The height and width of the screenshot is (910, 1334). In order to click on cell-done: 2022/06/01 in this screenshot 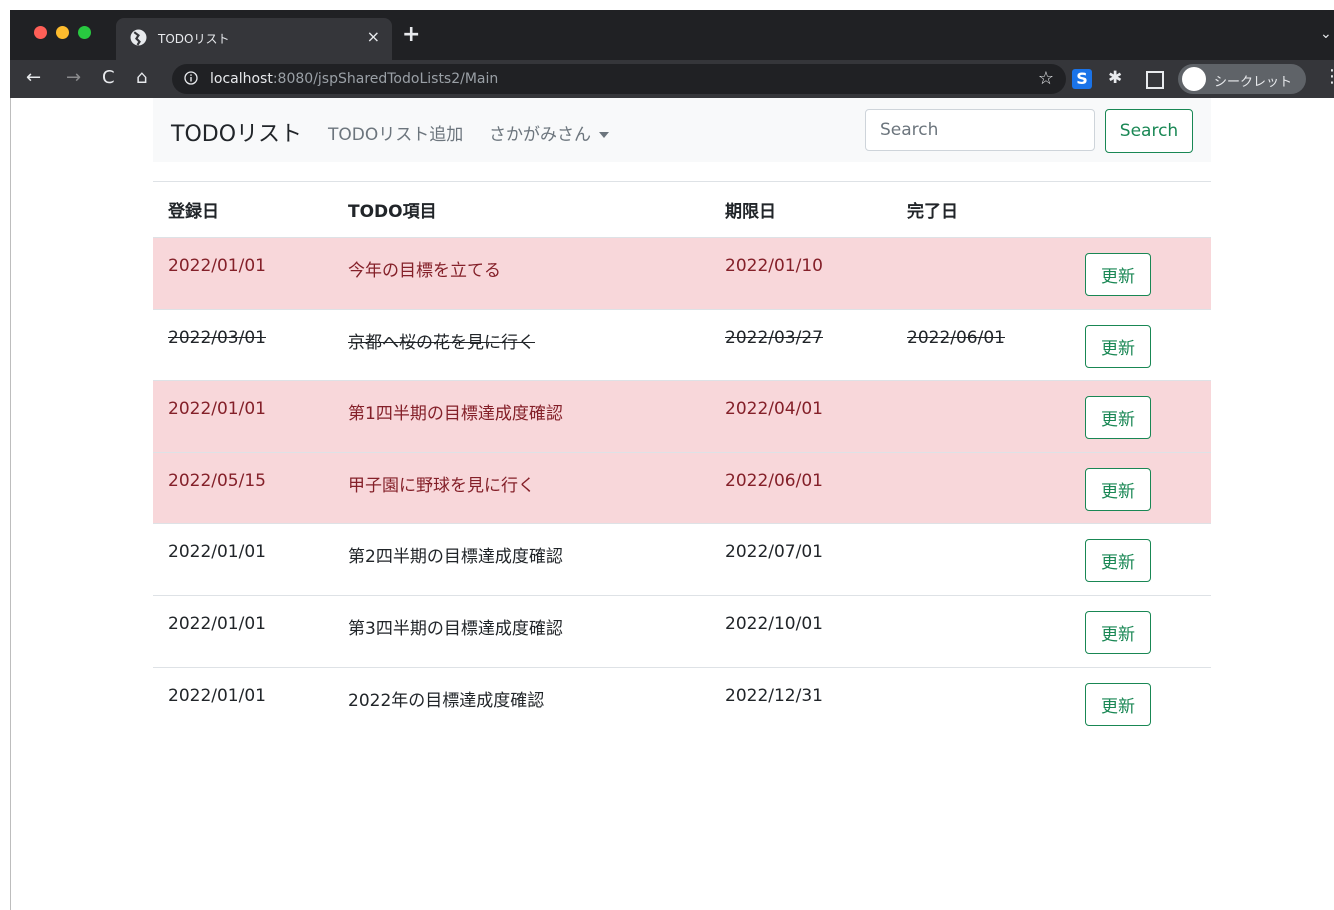, I will do `click(982, 344)`.